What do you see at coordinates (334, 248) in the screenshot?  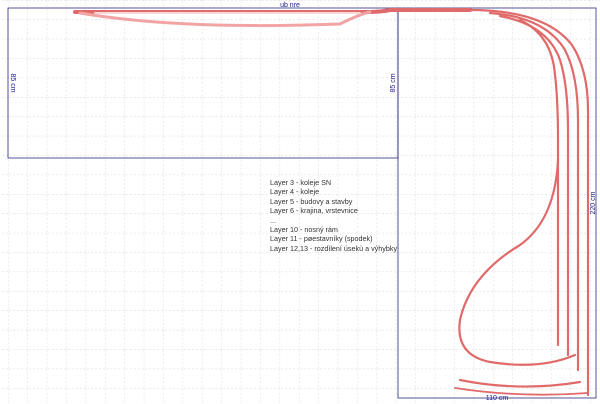 I see `legend-row: Layer 12,13 - rozdìlení úsekù a výhybky` at bounding box center [334, 248].